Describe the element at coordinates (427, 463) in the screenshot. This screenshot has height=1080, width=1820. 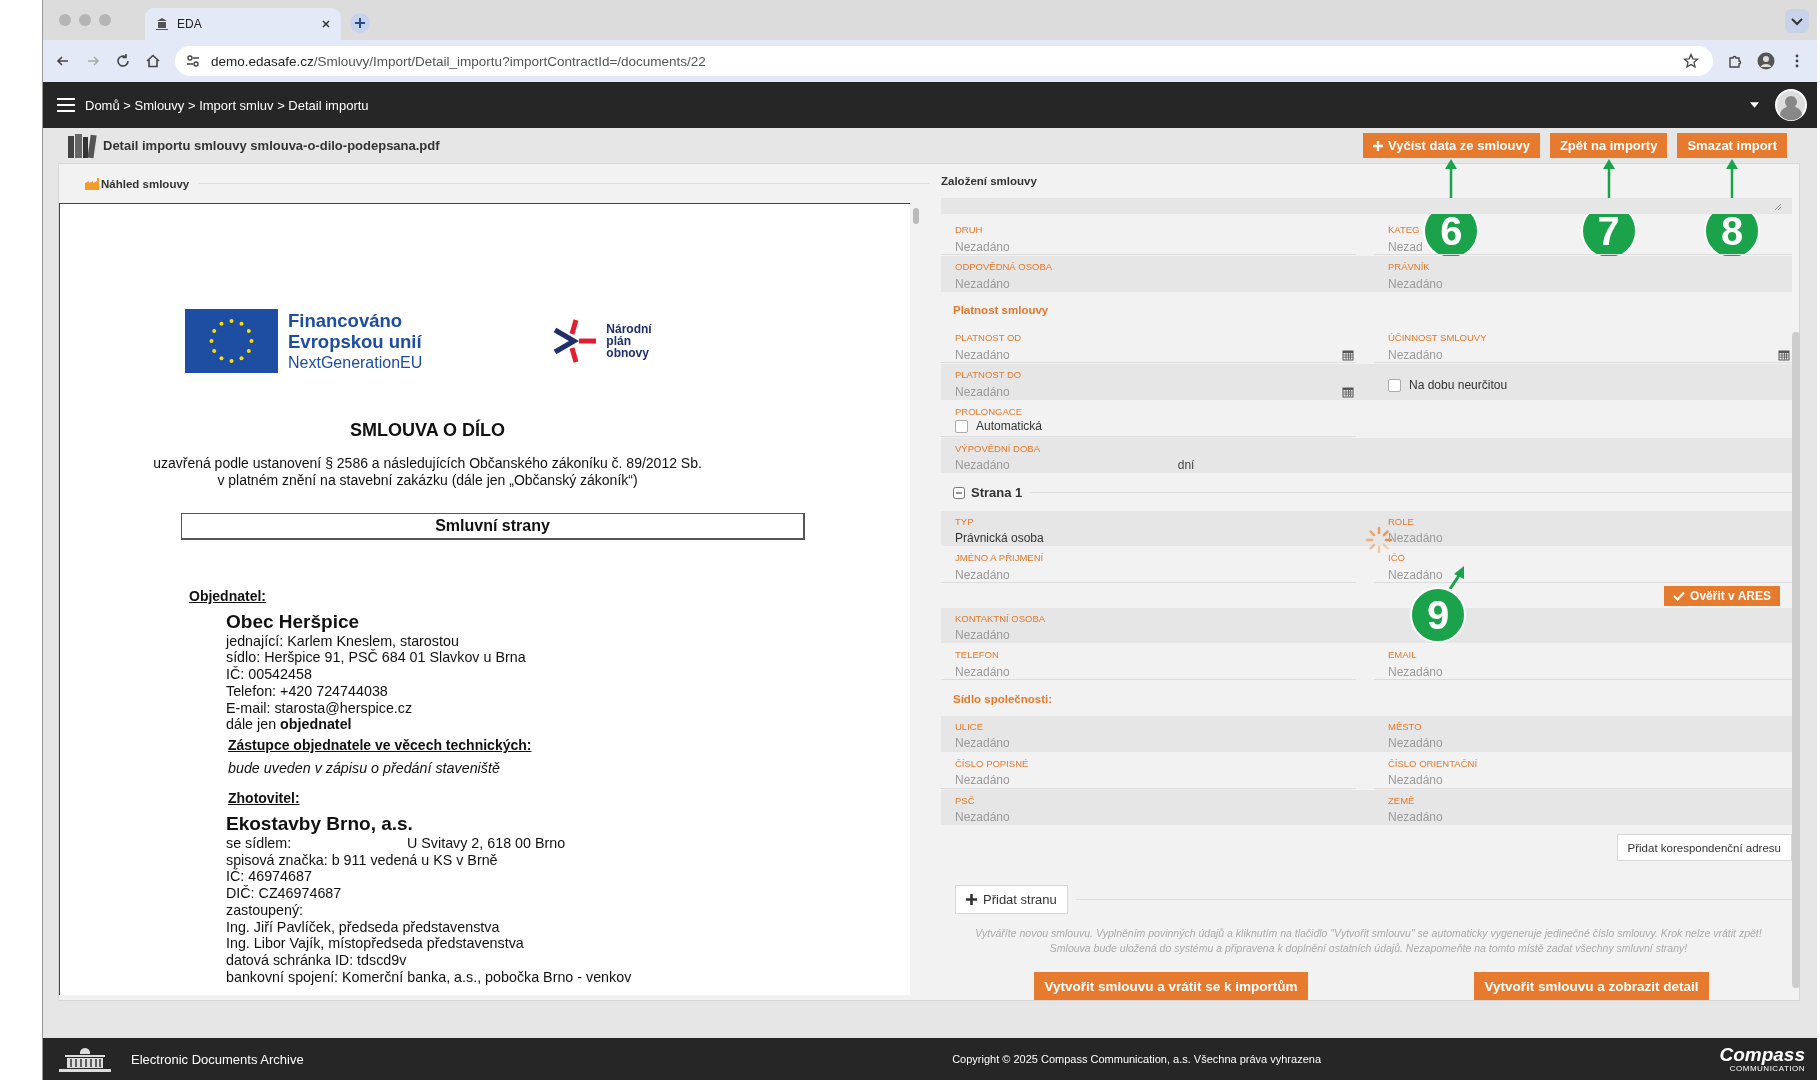
I see `document-text: uzavřená podle ustanovení § 2586 a následujících Občanského zákoníku č. 89/2012 Sb.` at that location.